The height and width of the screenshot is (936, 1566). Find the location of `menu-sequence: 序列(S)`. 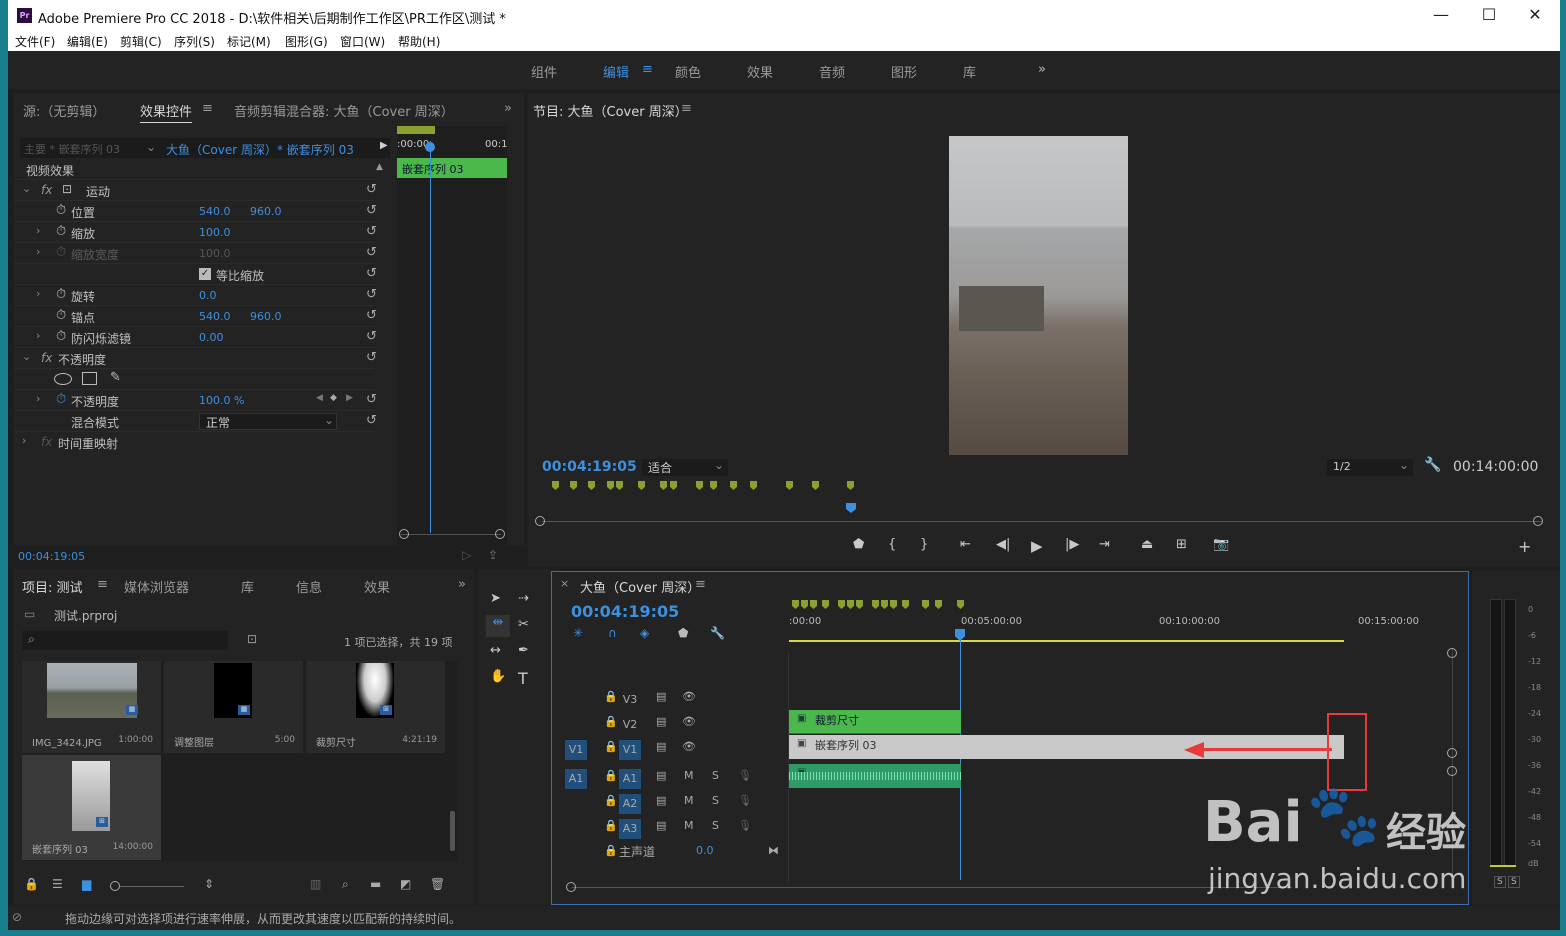

menu-sequence: 序列(S) is located at coordinates (194, 41).